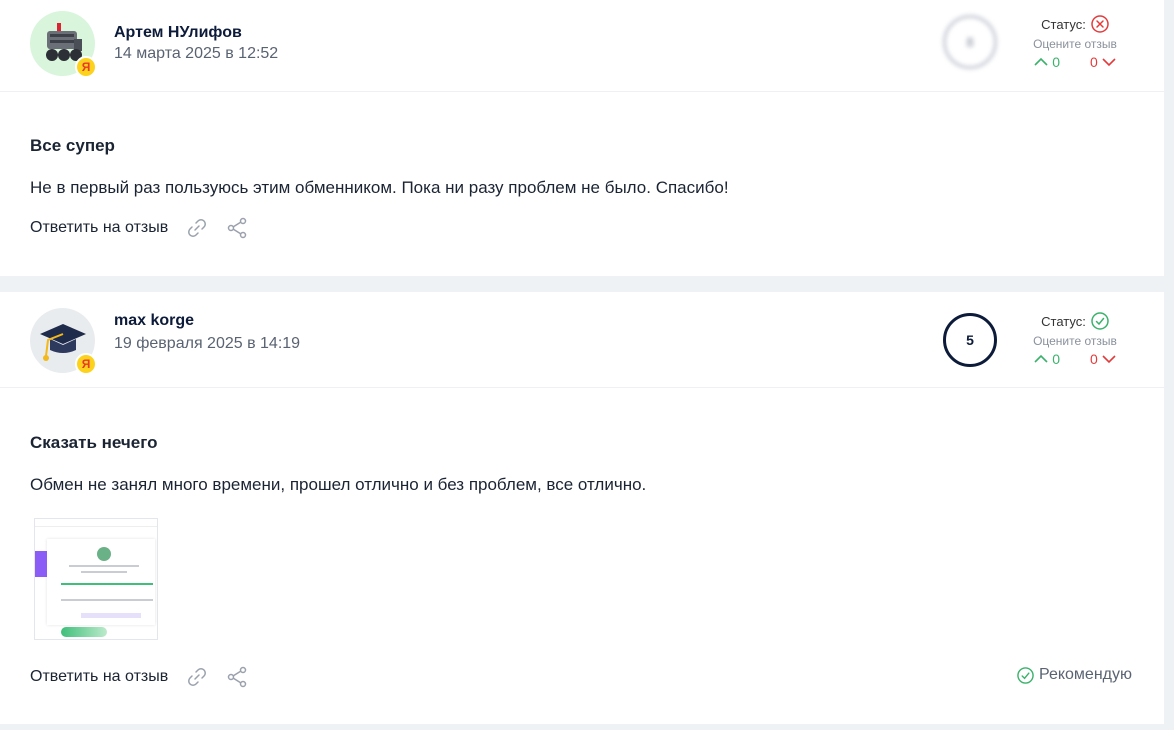 Image resolution: width=1174 pixels, height=730 pixels. Describe the element at coordinates (1100, 24) in the screenshot. I see `x-circle-icon` at that location.